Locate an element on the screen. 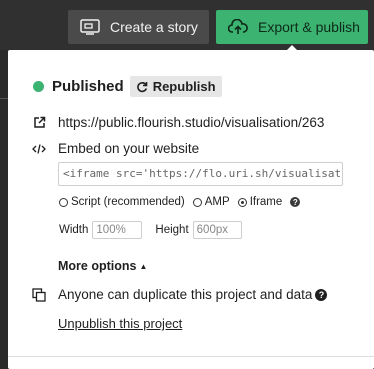  background-divider is located at coordinates (4, 98).